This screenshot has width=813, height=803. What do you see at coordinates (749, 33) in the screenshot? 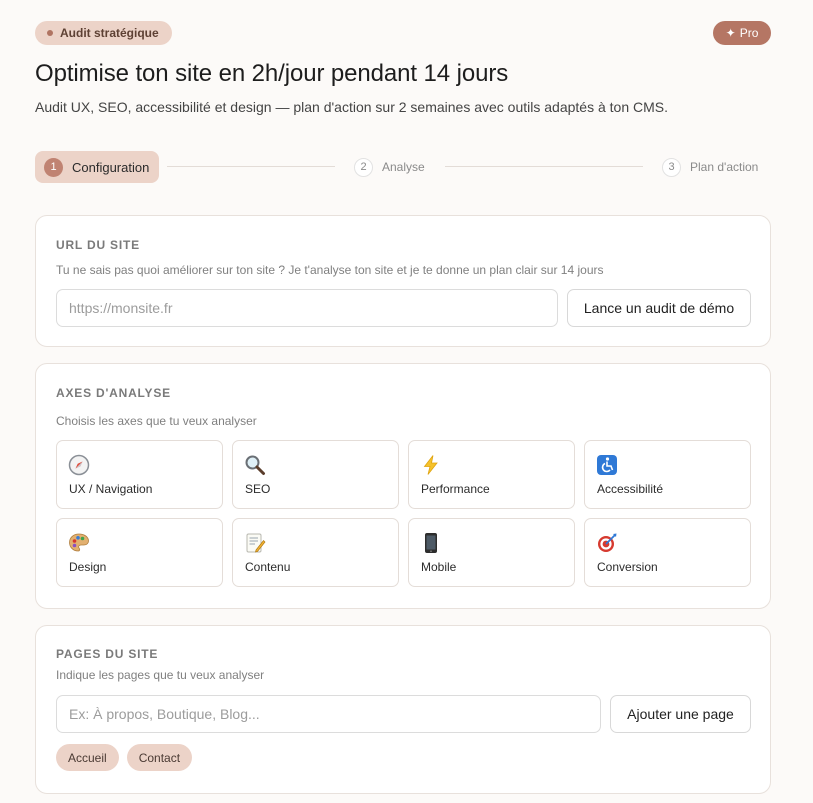
I see `pro-badge-label: Pro` at bounding box center [749, 33].